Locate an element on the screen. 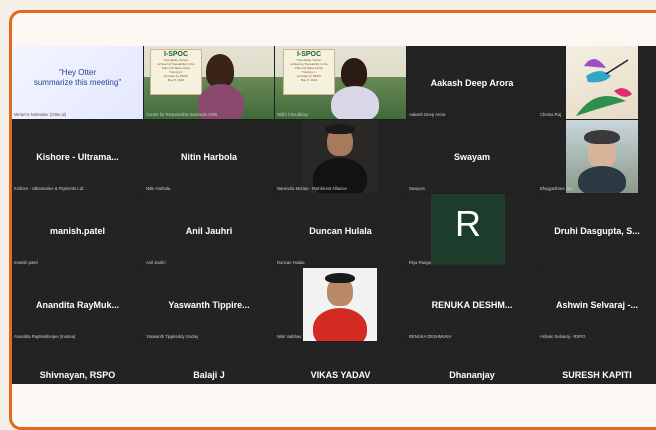  bhagyashree-photo is located at coordinates (602, 156).